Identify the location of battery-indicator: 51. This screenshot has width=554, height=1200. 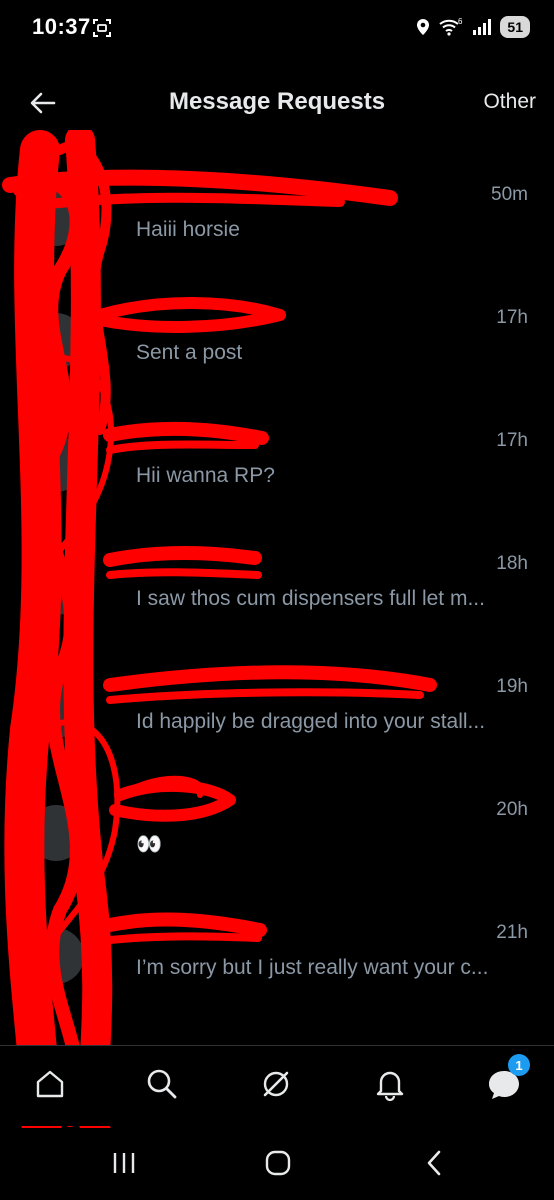
(515, 27).